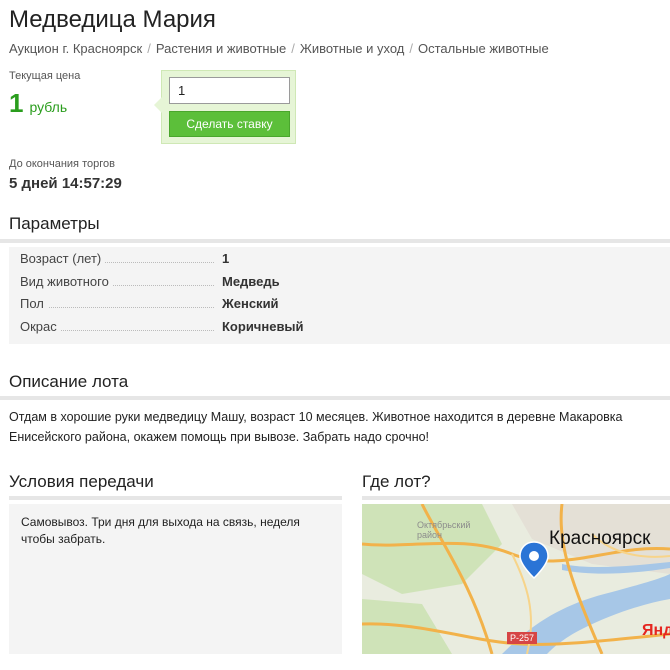  I want to click on current-price-unit: рубль, so click(48, 107).